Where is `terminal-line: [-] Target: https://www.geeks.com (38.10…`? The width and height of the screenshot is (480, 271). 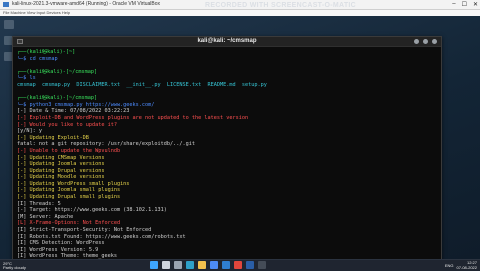
terminal-line: [-] Target: https://www.geeks.com (38.10… is located at coordinates (92, 210).